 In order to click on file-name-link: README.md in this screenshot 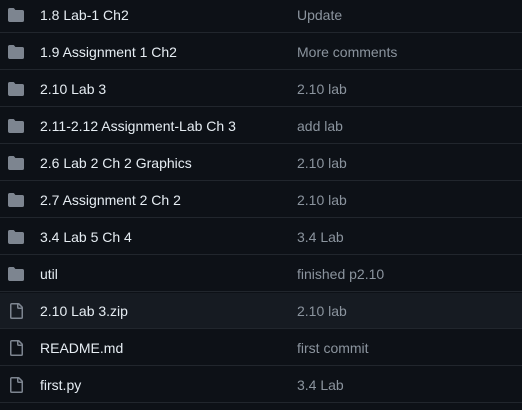, I will do `click(81, 348)`.